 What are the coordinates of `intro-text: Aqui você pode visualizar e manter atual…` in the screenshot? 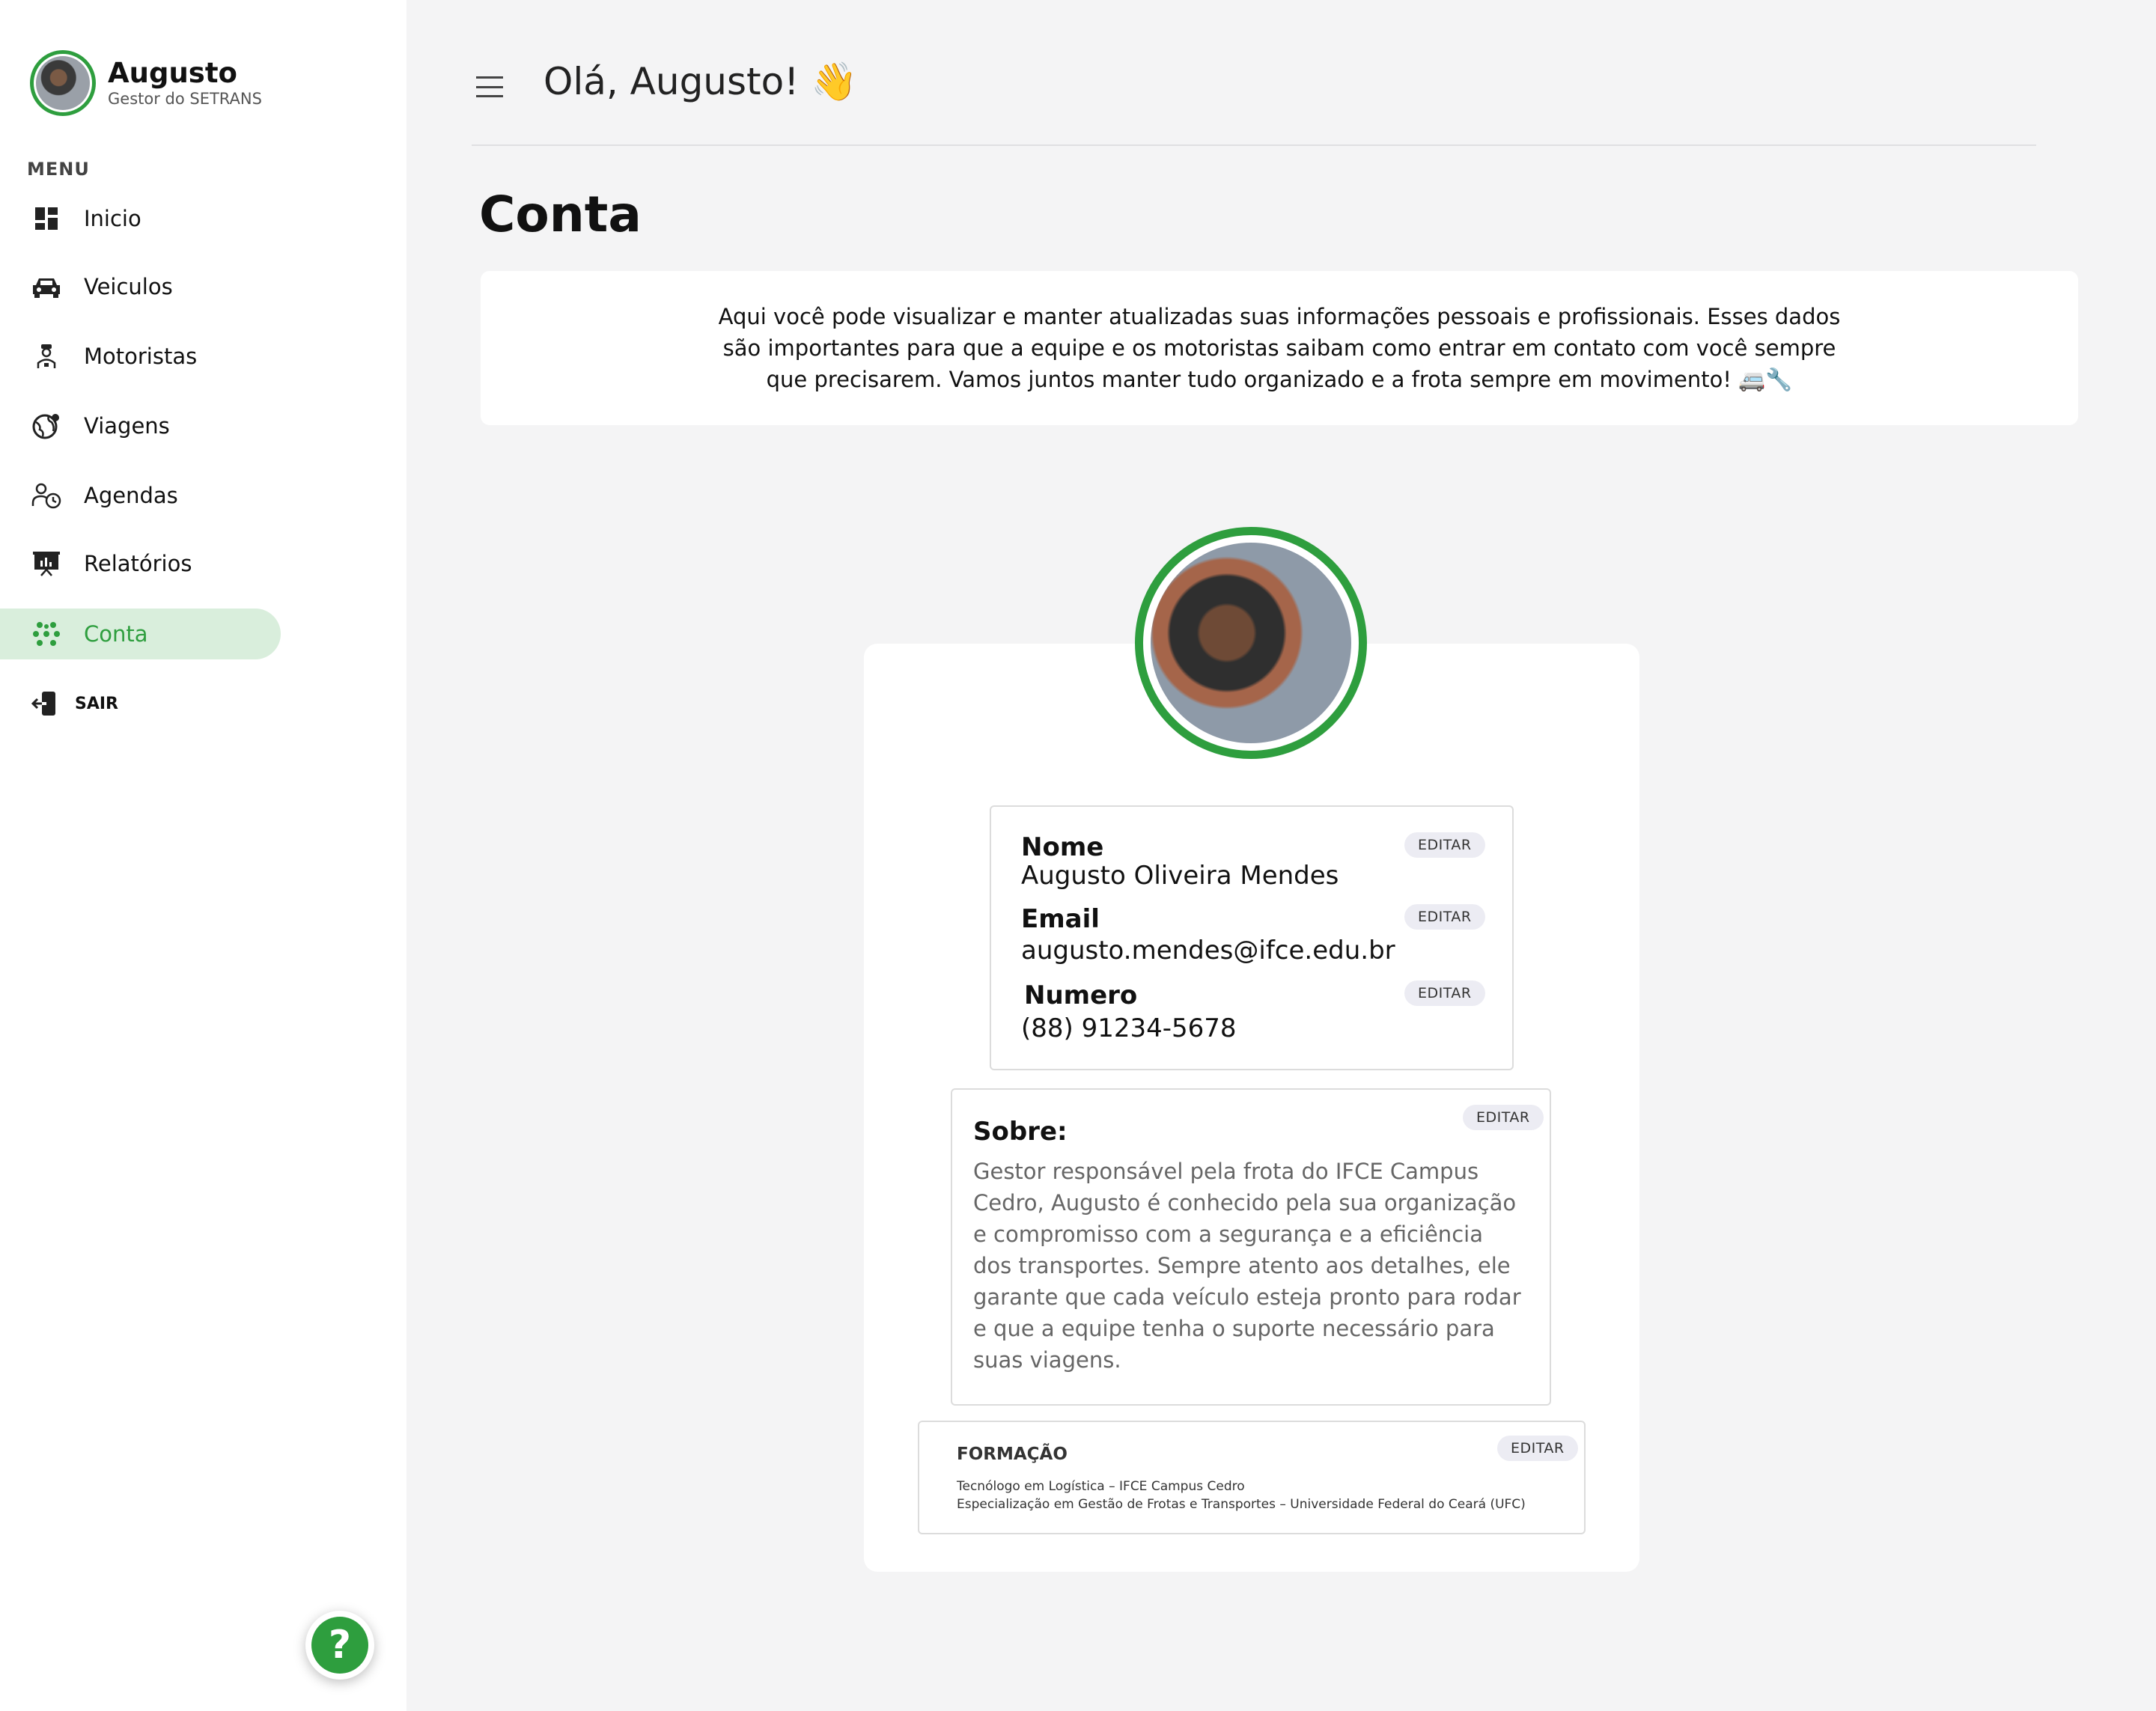 It's located at (1279, 348).